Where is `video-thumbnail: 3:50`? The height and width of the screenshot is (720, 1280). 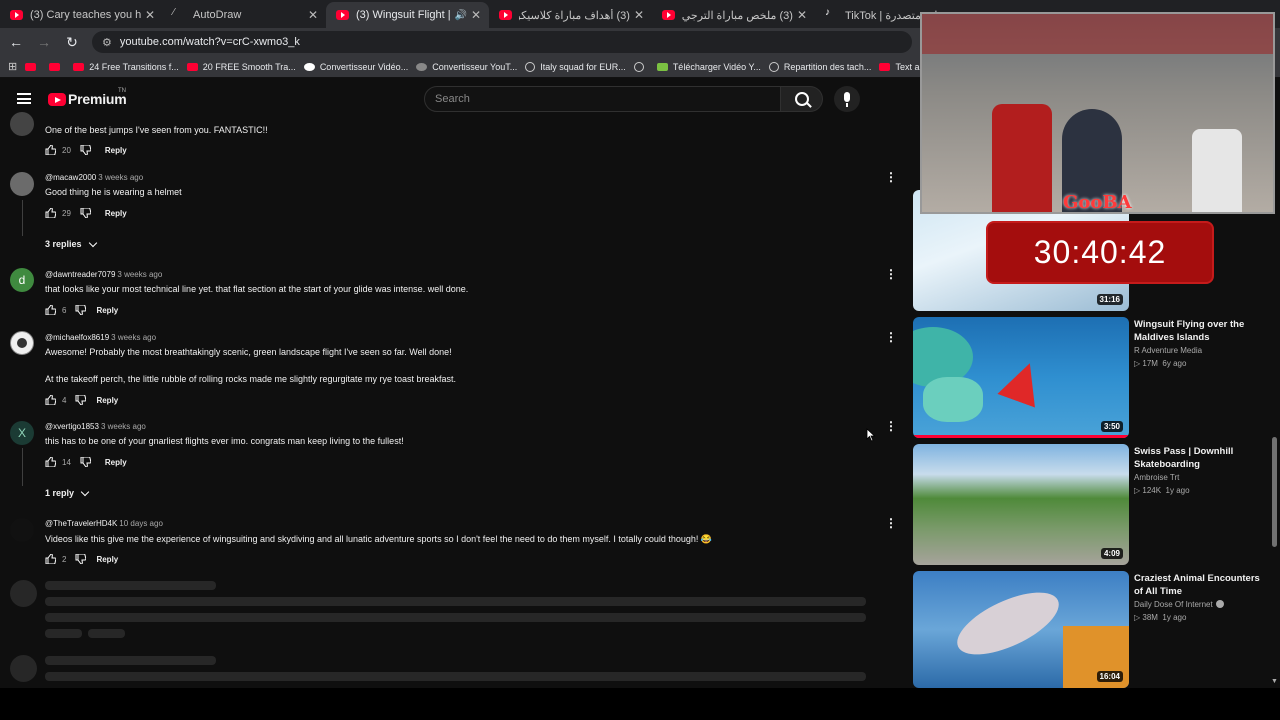
video-thumbnail: 3:50 is located at coordinates (1021, 377).